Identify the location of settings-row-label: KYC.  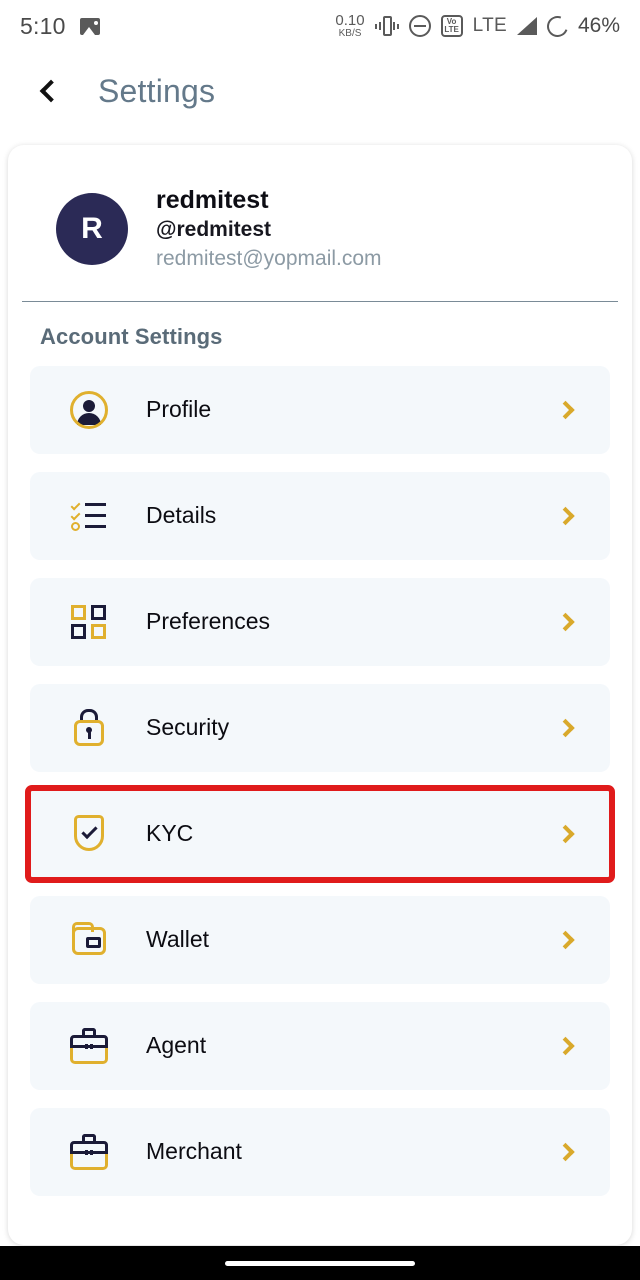
(170, 833).